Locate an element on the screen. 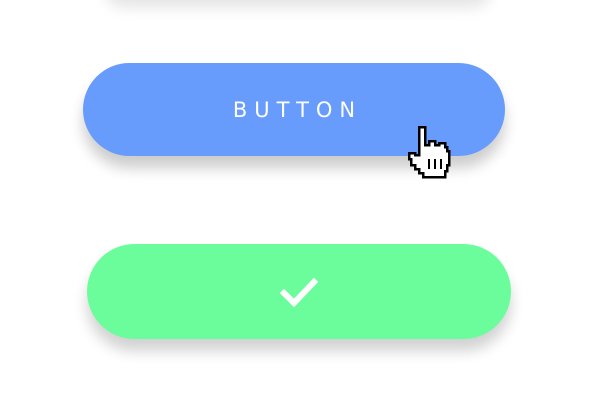 The height and width of the screenshot is (400, 612). checkmark-icon is located at coordinates (299, 292).